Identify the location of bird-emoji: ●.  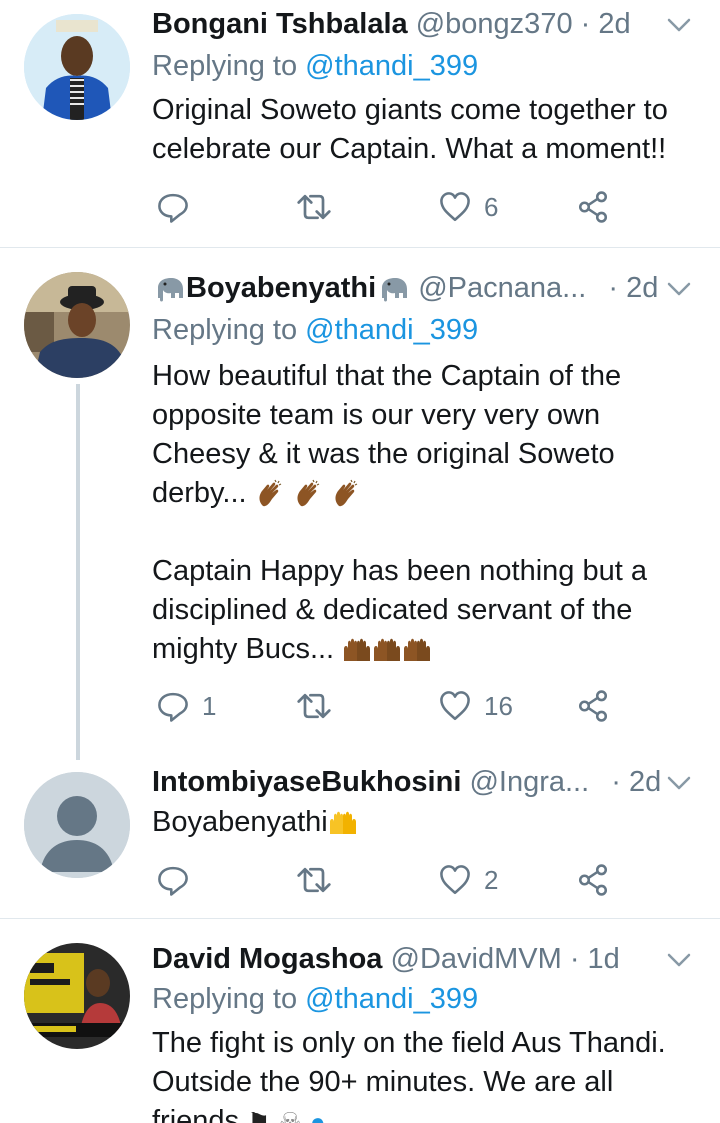
(317, 1114).